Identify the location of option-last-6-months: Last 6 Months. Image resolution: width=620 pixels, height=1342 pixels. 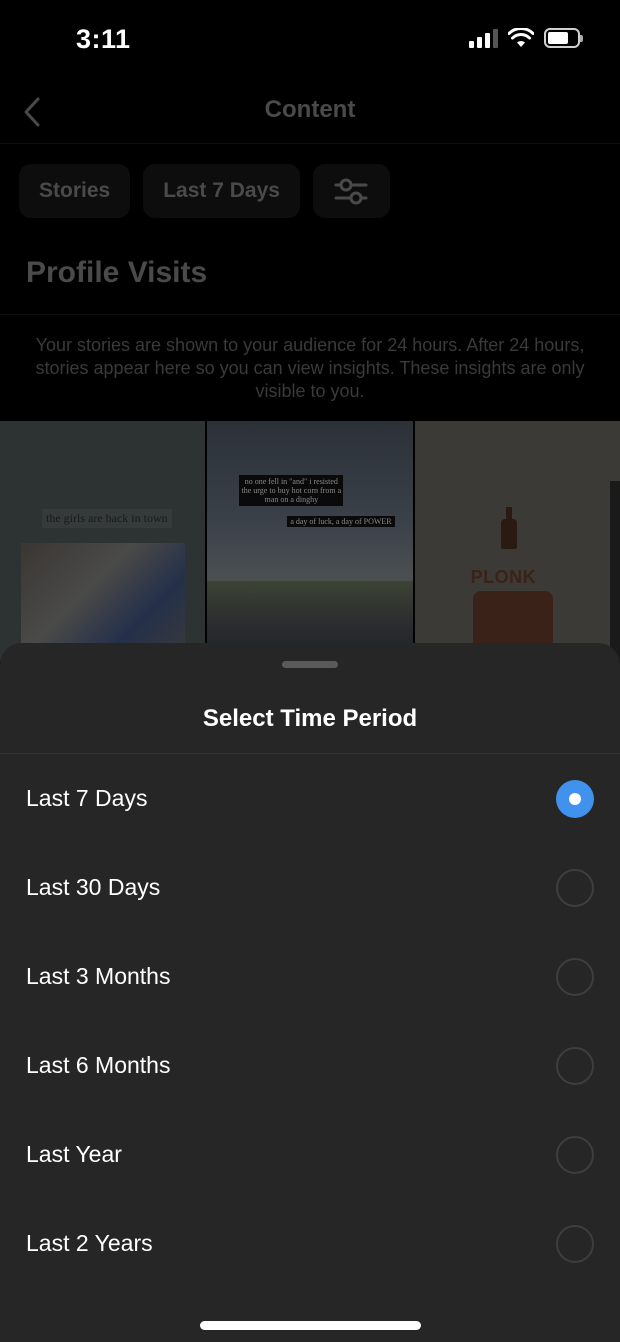
(310, 1065).